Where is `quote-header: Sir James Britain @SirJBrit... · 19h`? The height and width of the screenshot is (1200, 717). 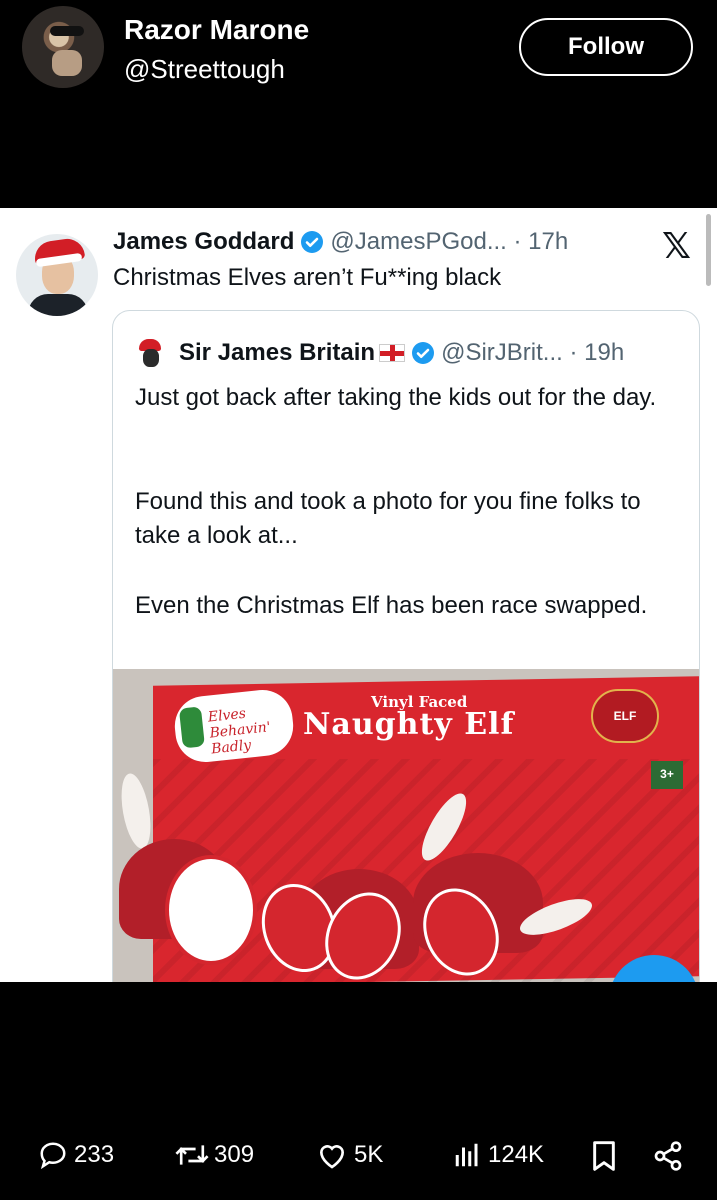 quote-header: Sir James Britain @SirJBrit... · 19h is located at coordinates (379, 353).